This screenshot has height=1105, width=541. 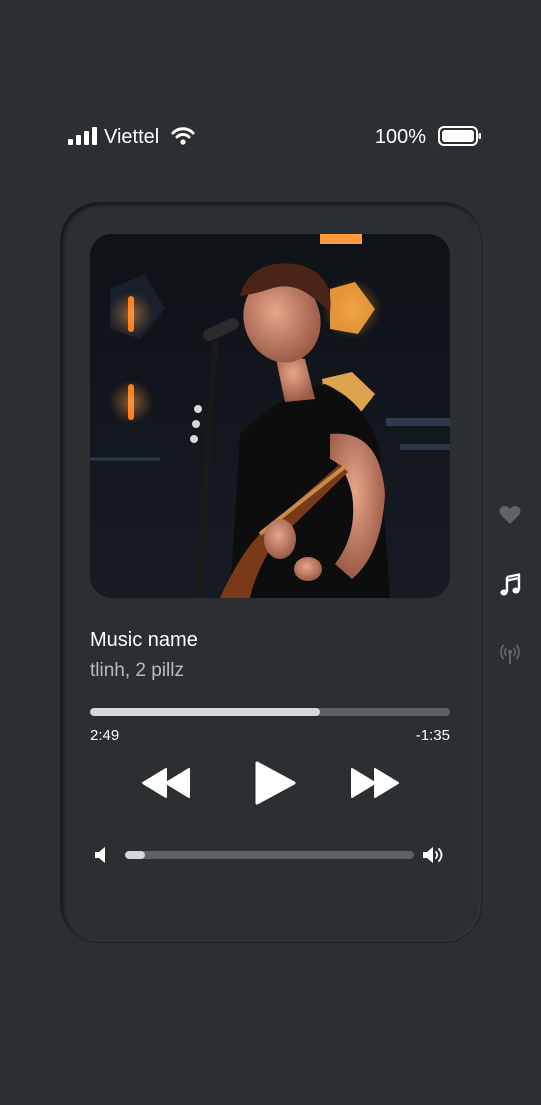 I want to click on carrier-name: Viettel, so click(x=132, y=137).